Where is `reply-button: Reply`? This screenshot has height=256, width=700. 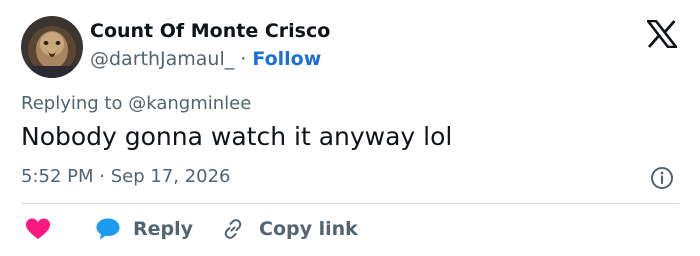 reply-button: Reply is located at coordinates (144, 229).